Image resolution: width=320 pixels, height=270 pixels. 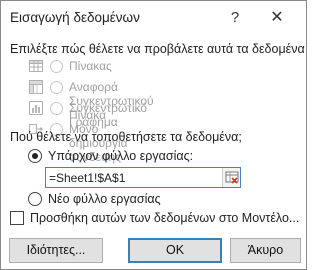 What do you see at coordinates (90, 66) in the screenshot?
I see `option-table-label: Πίνακας` at bounding box center [90, 66].